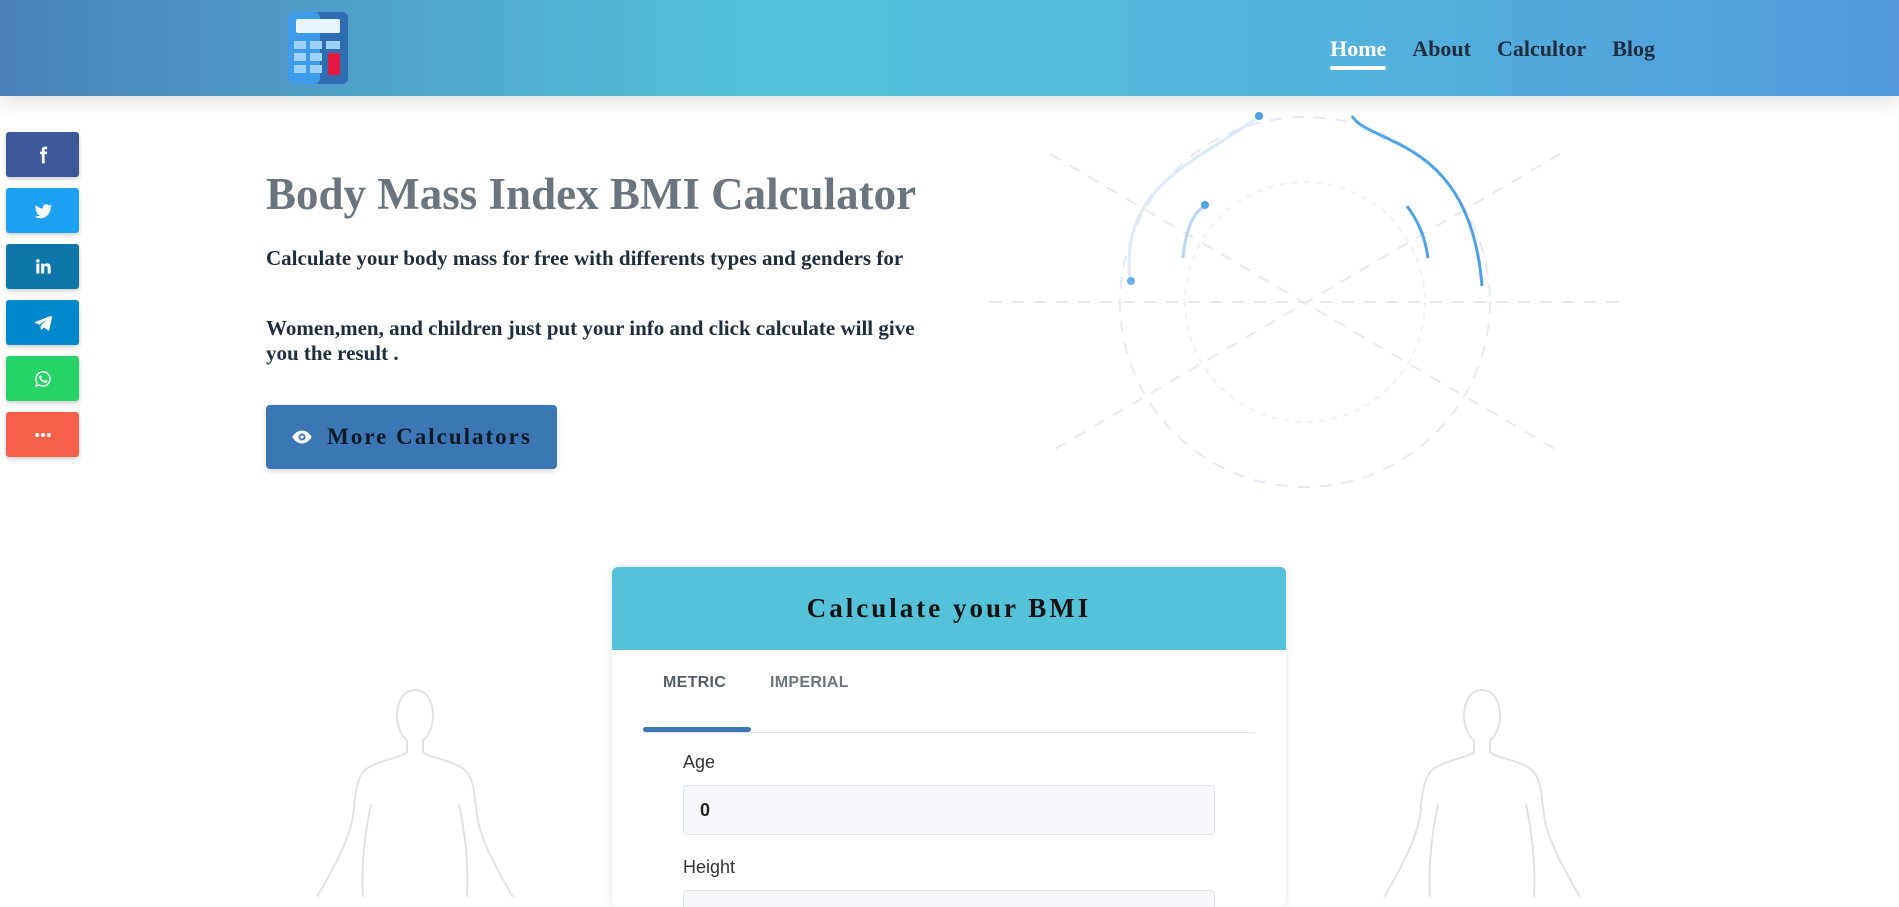 The image size is (1899, 907). I want to click on age-label: Age, so click(699, 762).